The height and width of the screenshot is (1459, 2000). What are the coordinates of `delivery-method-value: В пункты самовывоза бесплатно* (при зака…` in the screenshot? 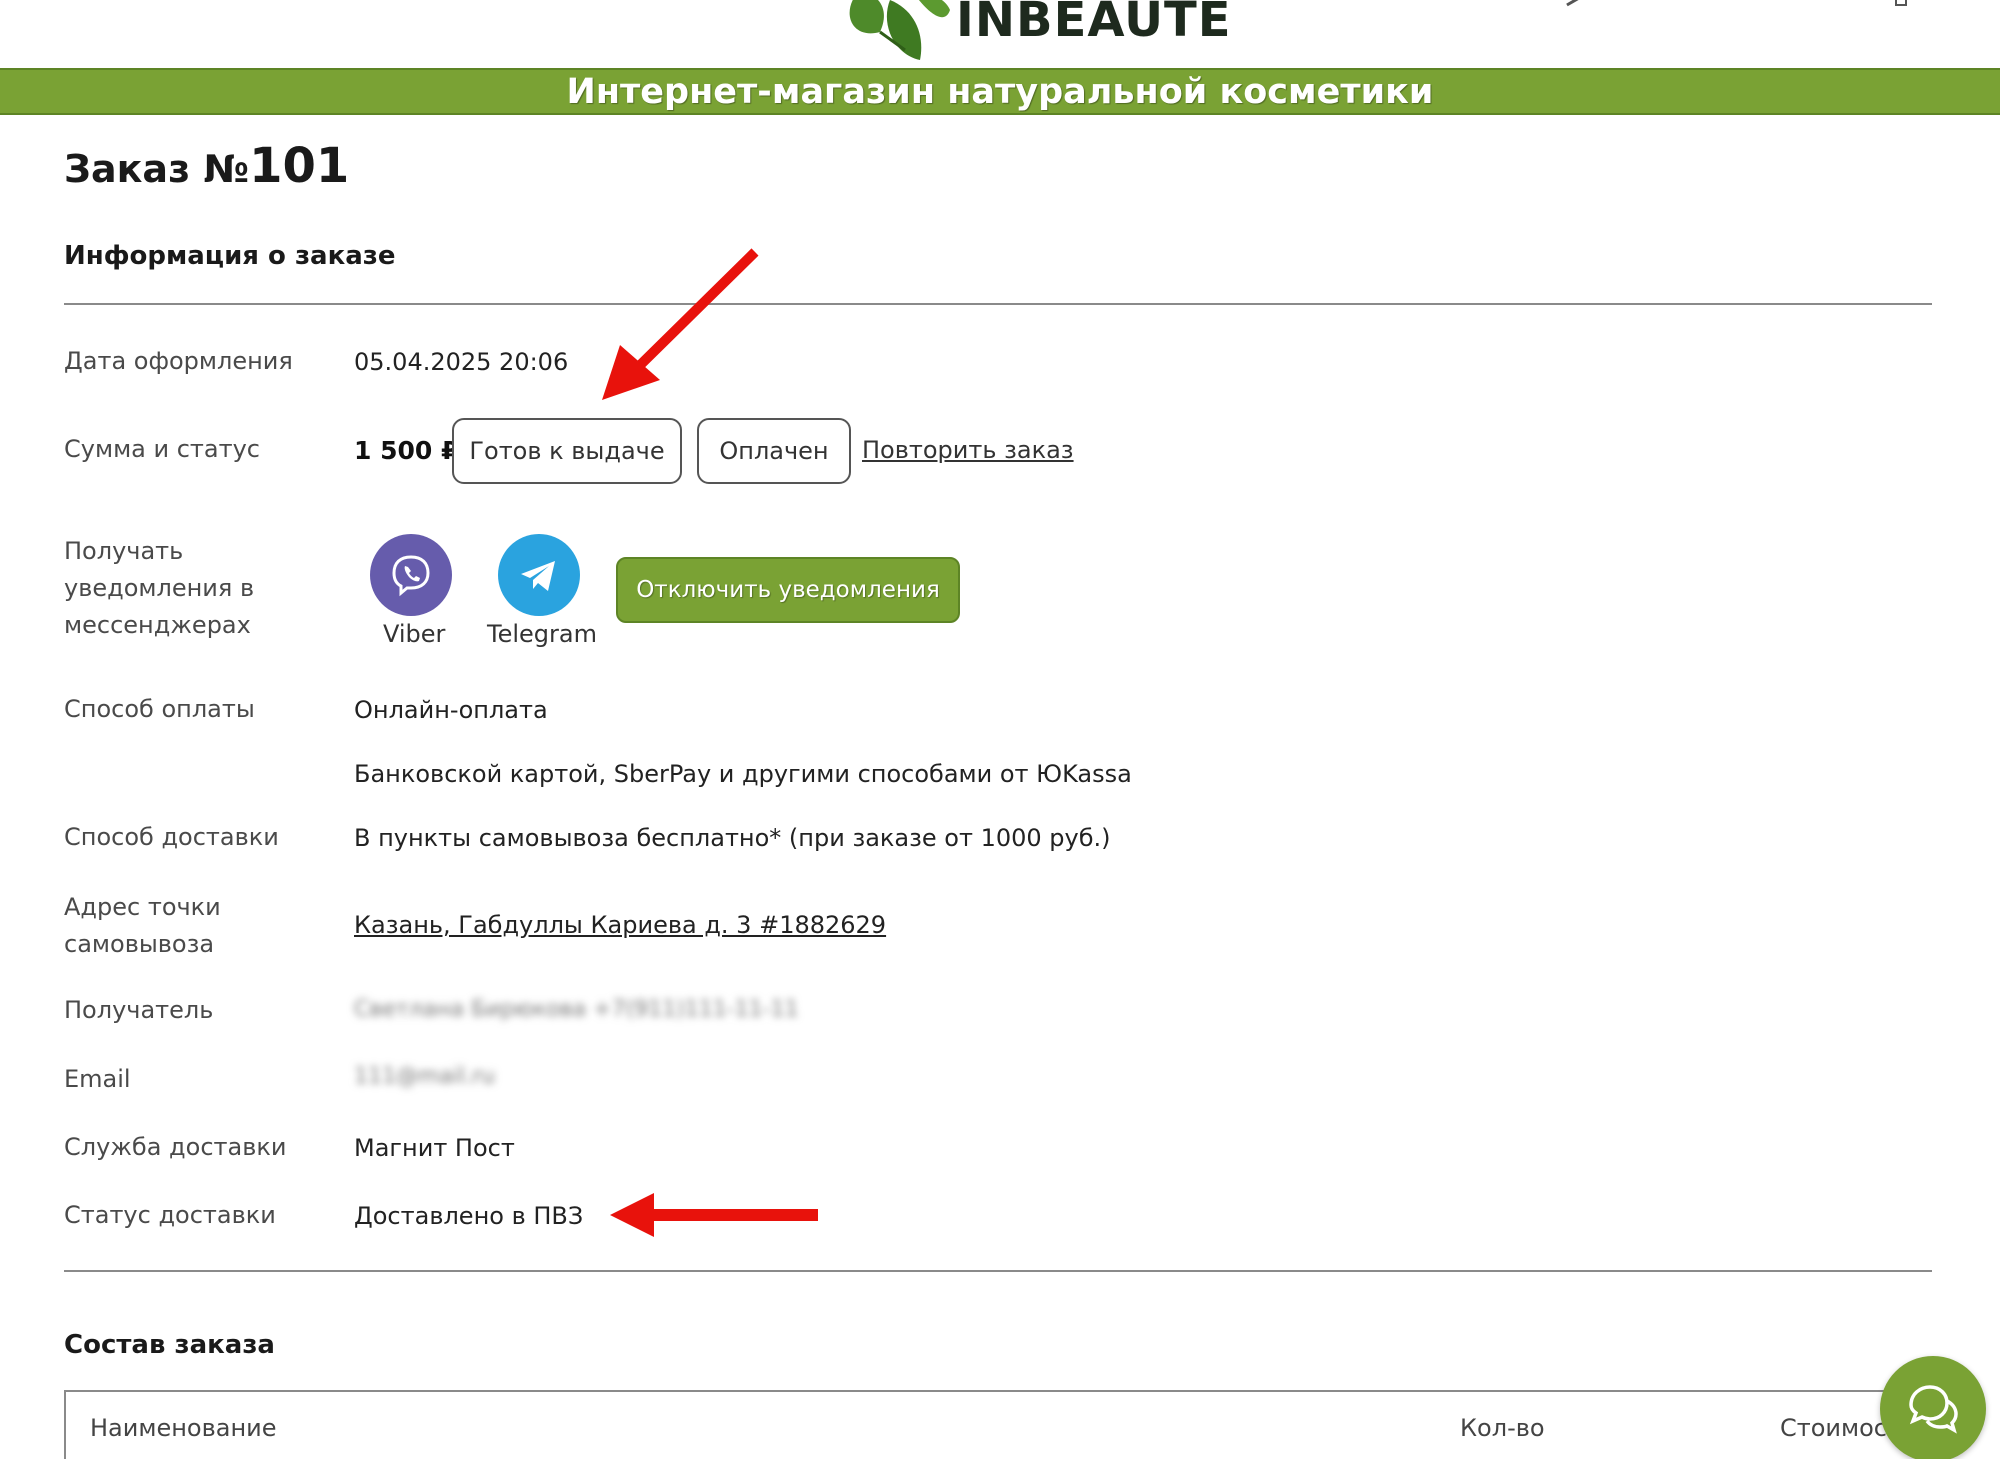 It's located at (732, 838).